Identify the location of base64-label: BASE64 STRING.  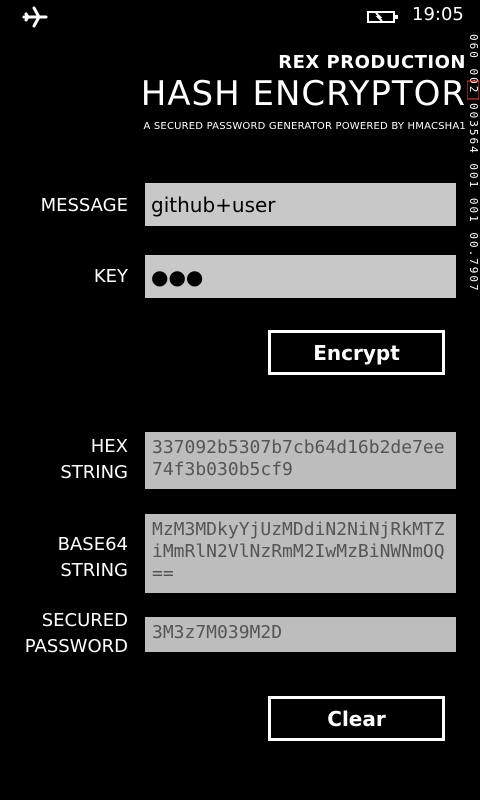
(93, 558).